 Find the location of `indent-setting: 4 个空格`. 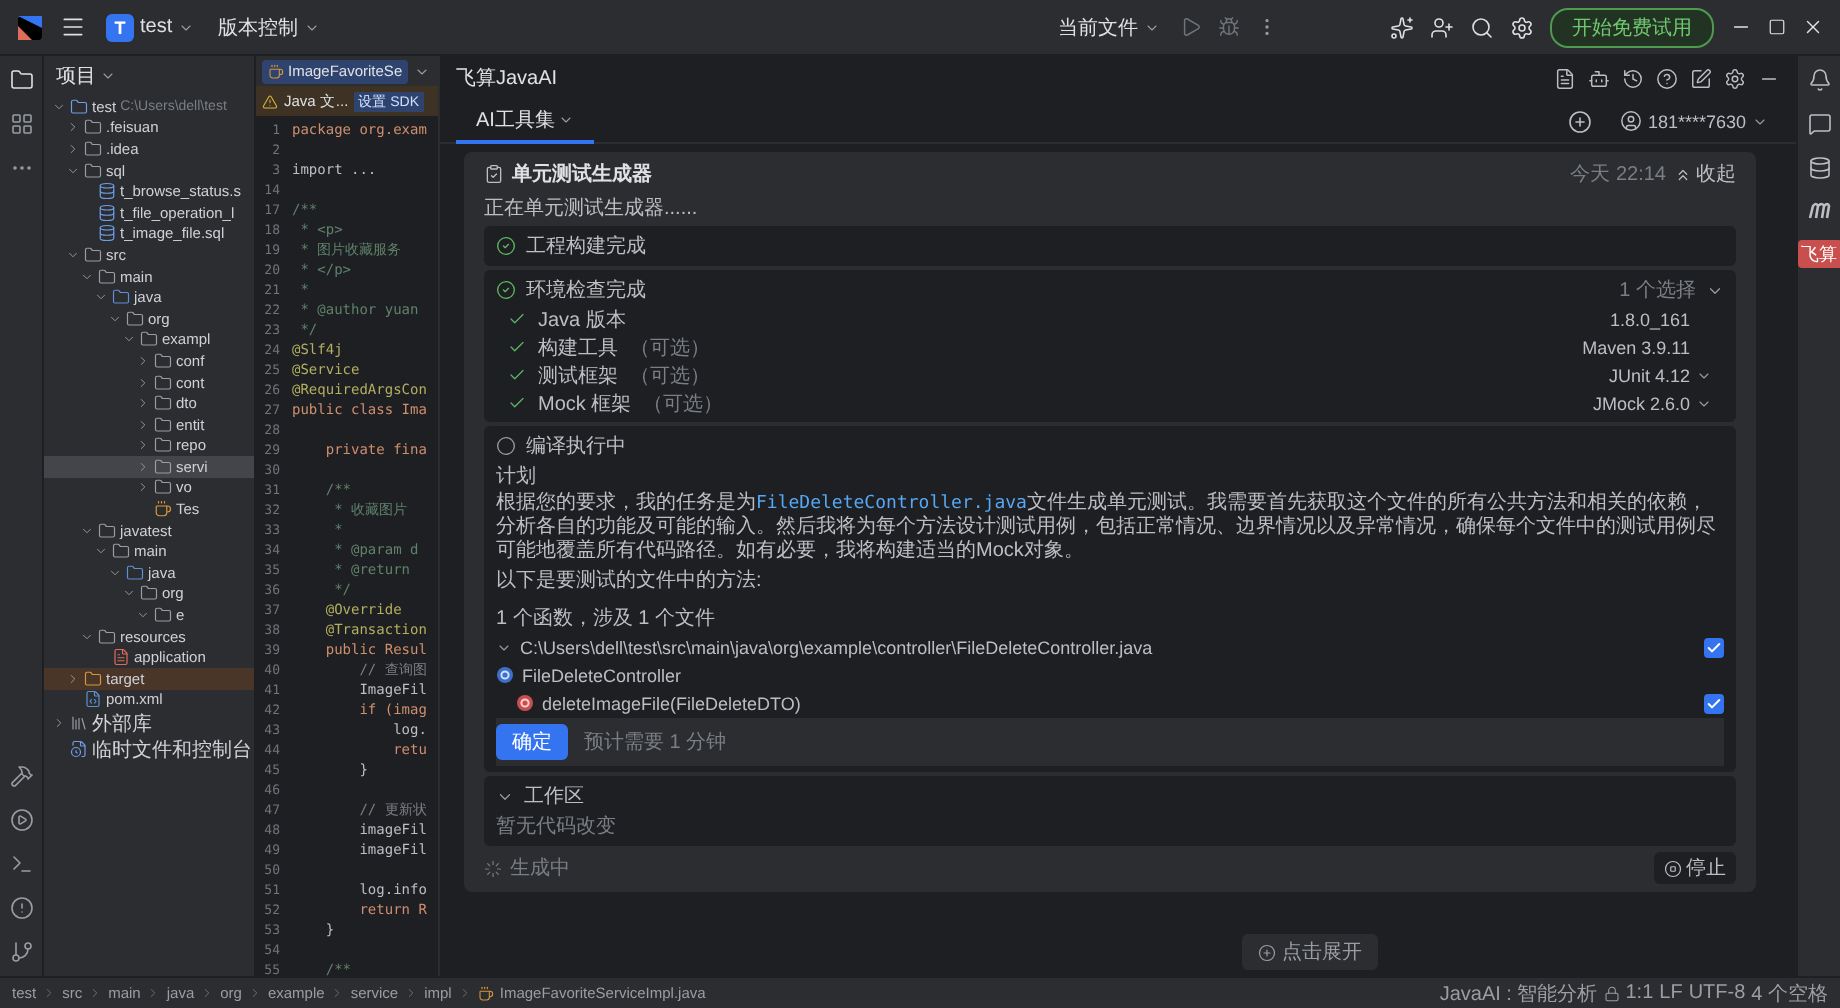

indent-setting: 4 个空格 is located at coordinates (1789, 993).